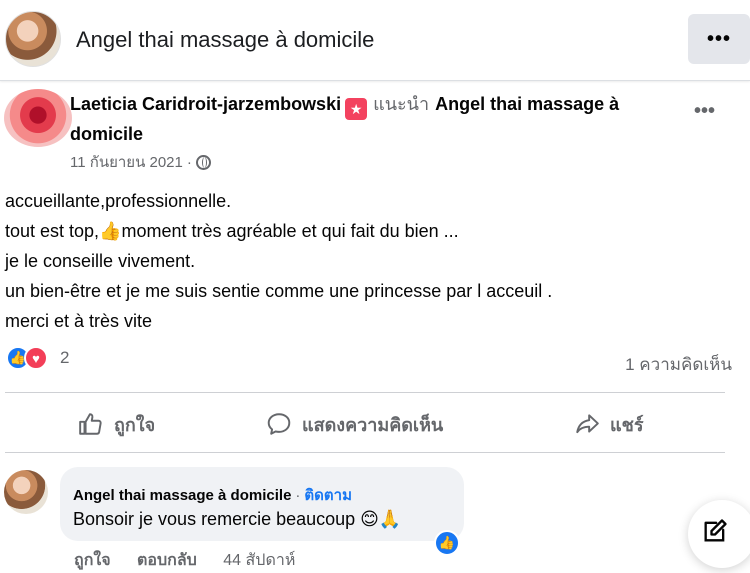 Image resolution: width=750 pixels, height=573 pixels. Describe the element at coordinates (678, 364) in the screenshot. I see `comment-count: 1 ความคิดเห็น` at that location.